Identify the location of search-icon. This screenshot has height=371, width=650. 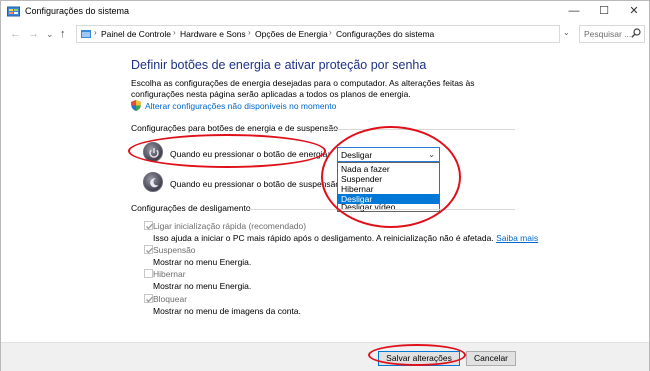
(636, 33).